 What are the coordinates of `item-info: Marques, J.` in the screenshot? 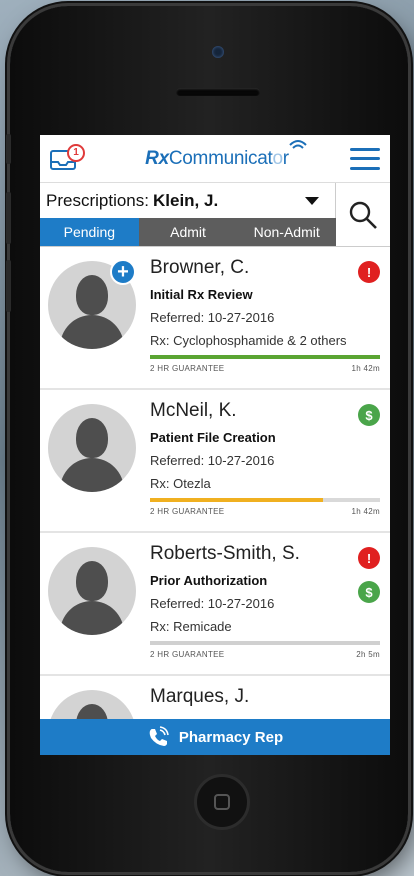 It's located at (265, 701).